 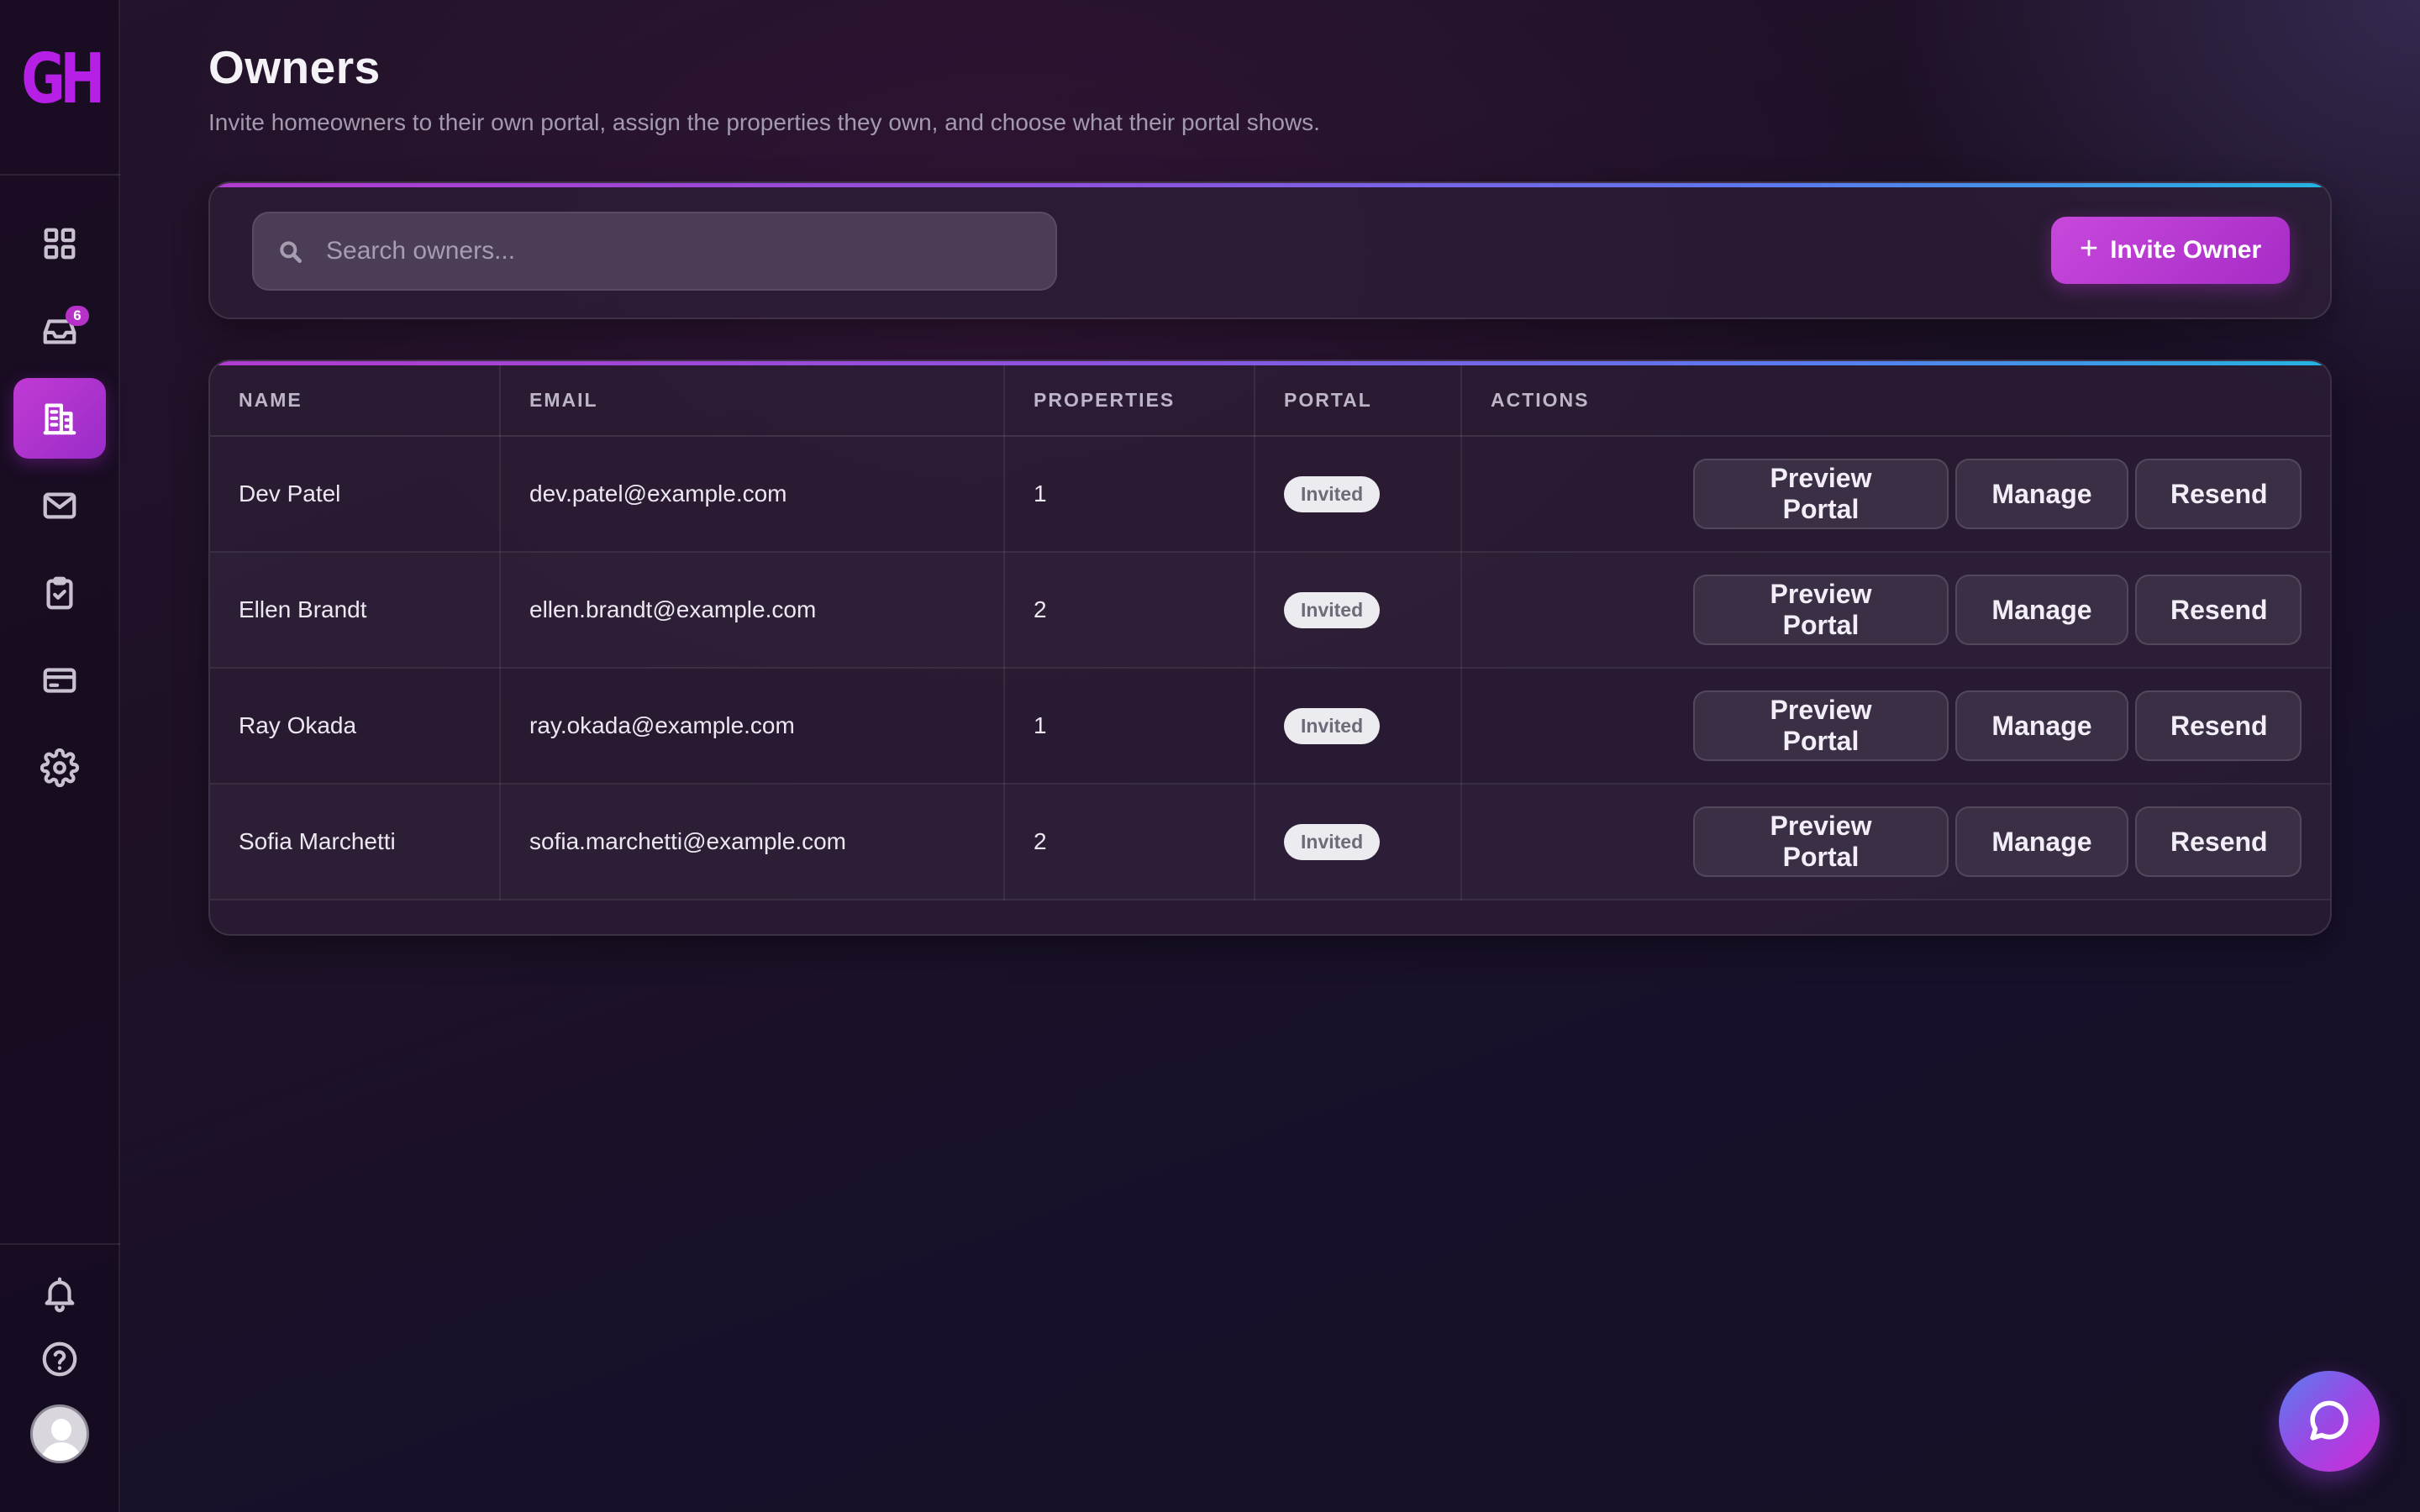 What do you see at coordinates (355, 610) in the screenshot?
I see `owner-name: Ellen Brandt` at bounding box center [355, 610].